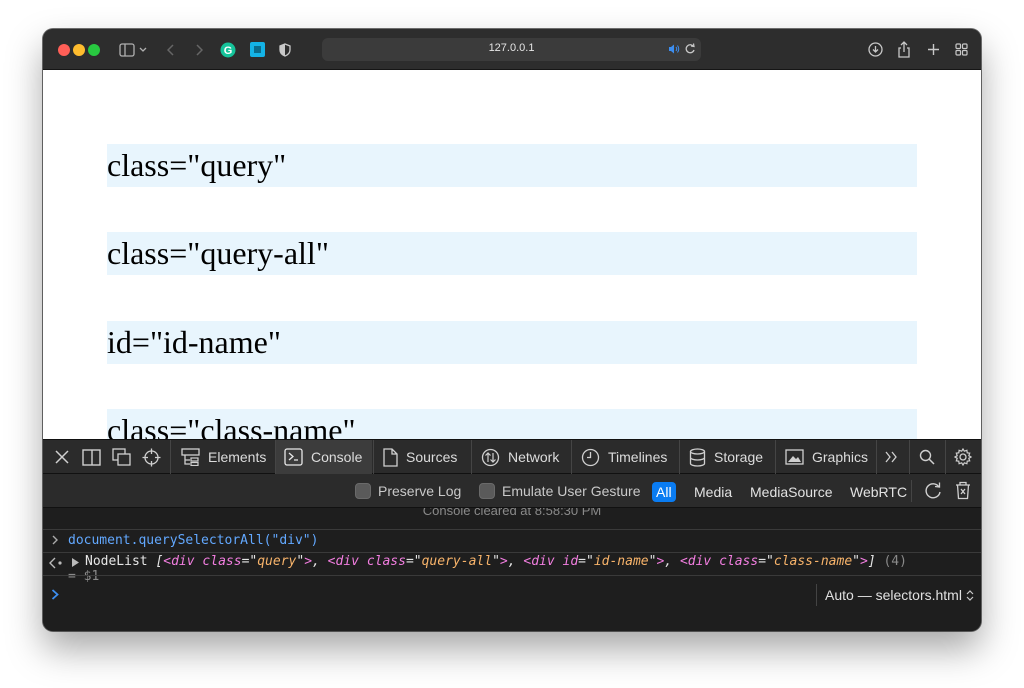  I want to click on address-bar: 127.0.0.1, so click(511, 49).